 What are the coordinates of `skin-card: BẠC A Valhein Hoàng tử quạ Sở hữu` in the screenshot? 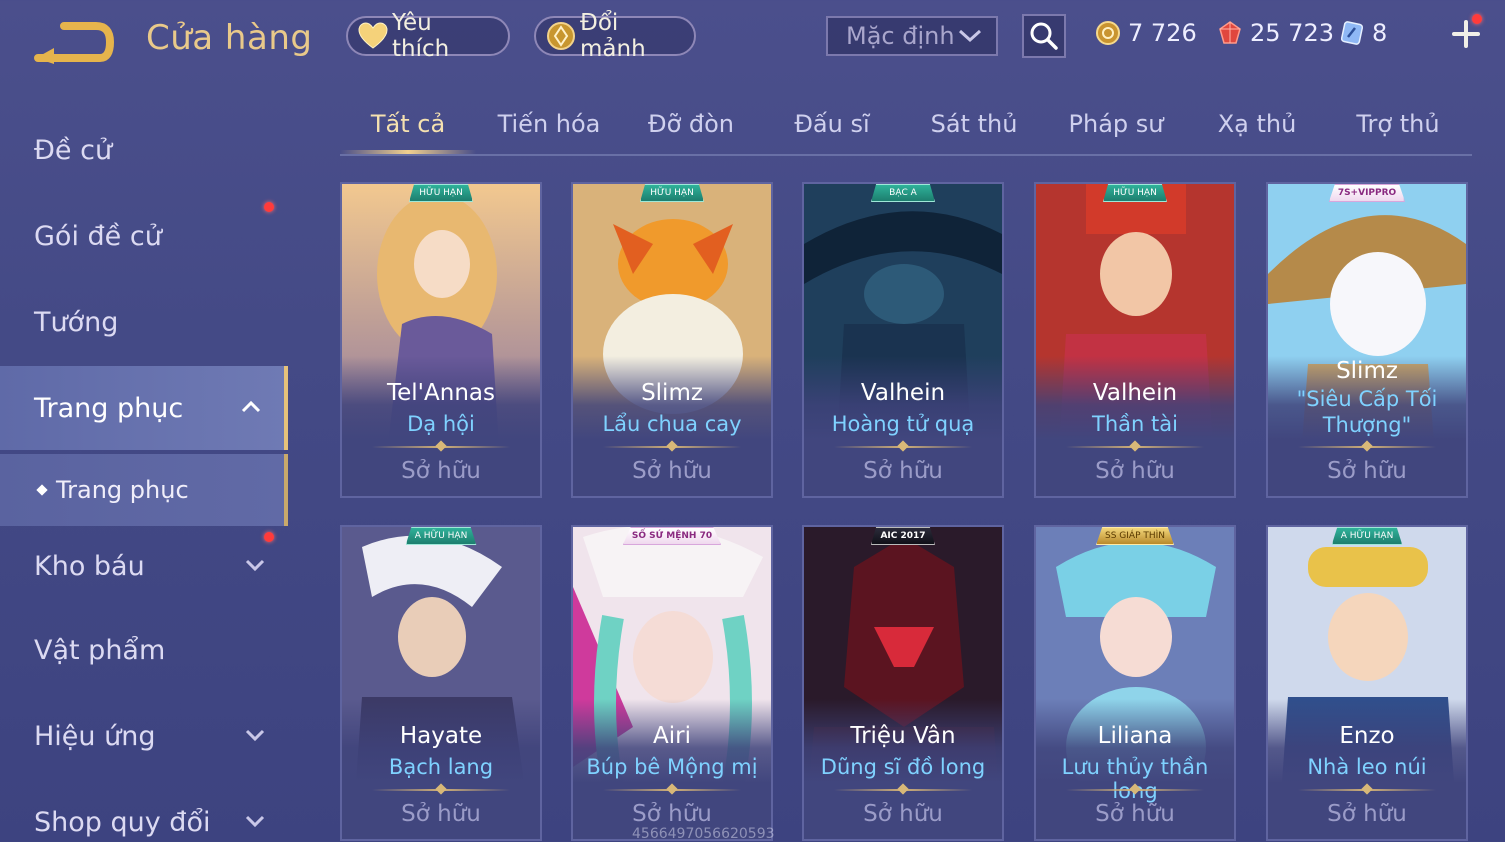 It's located at (903, 340).